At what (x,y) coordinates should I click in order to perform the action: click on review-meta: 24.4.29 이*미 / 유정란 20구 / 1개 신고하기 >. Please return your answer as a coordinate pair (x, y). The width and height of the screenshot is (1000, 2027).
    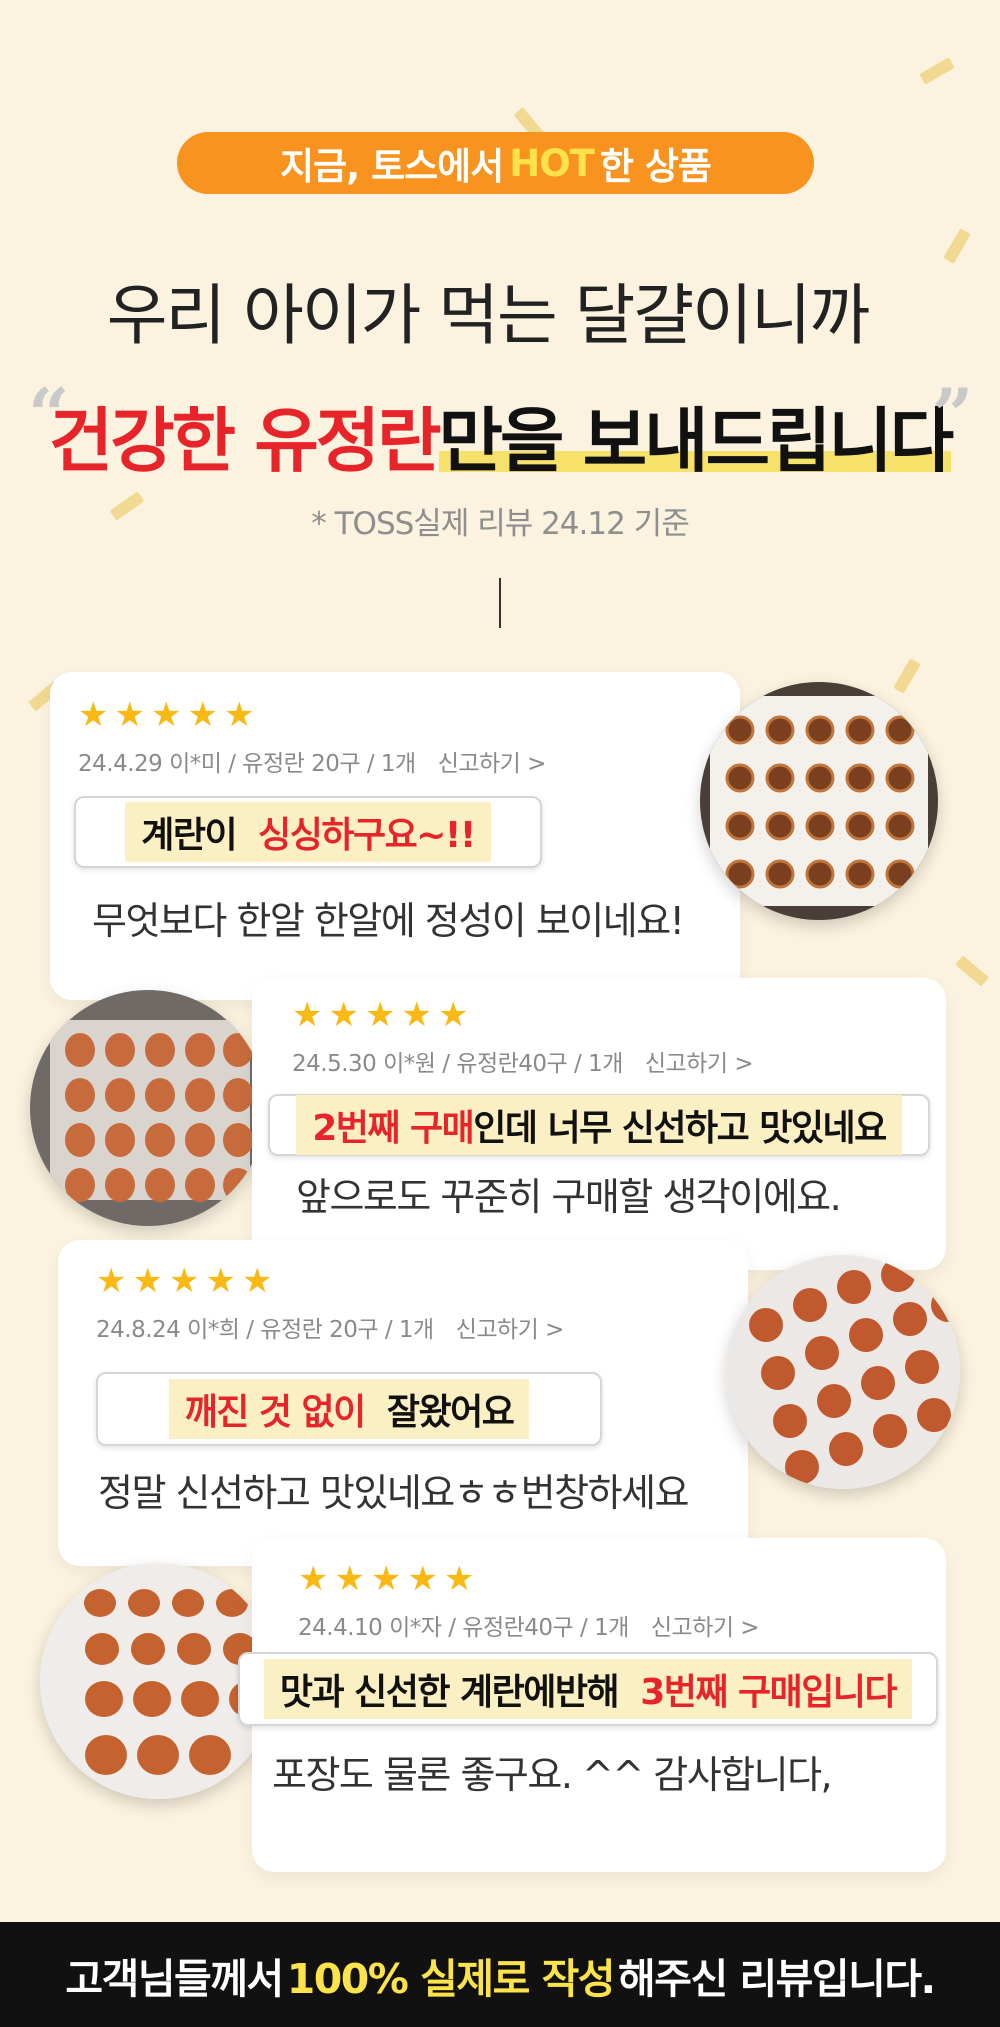
    Looking at the image, I should click on (312, 761).